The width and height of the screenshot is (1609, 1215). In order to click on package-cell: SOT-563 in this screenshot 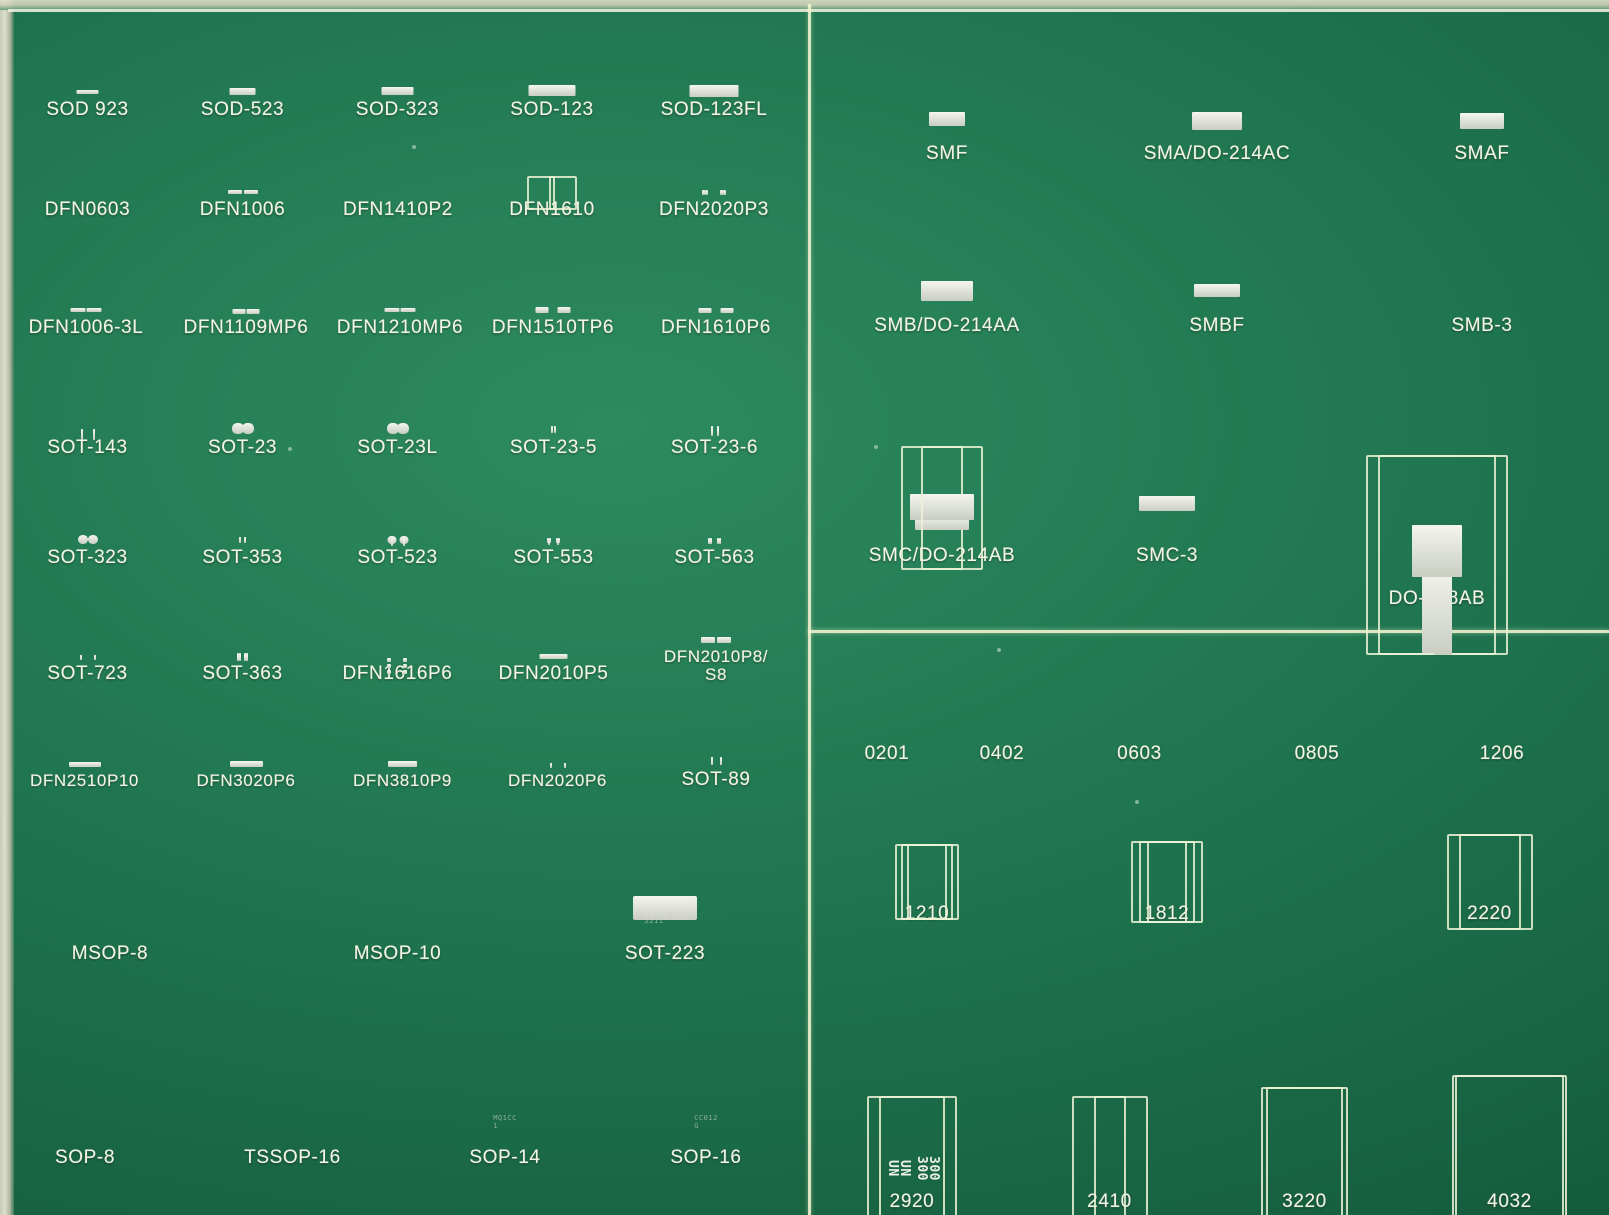, I will do `click(714, 526)`.